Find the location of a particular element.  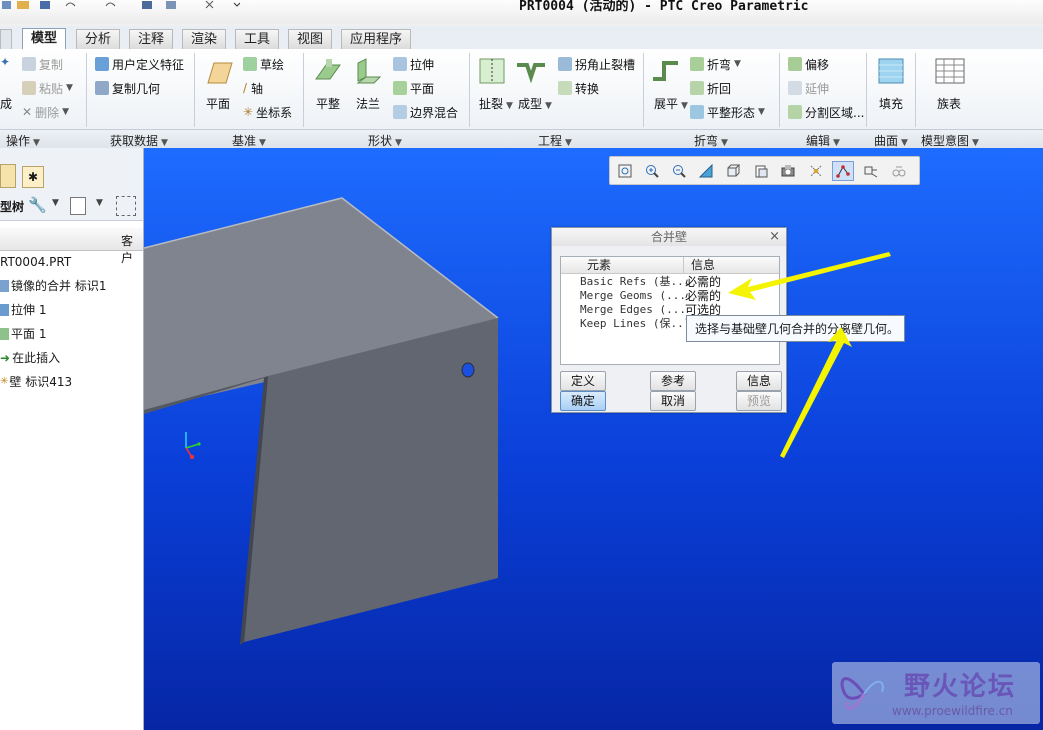

list-item: Merge Edges (... 可选的 is located at coordinates (650, 310).